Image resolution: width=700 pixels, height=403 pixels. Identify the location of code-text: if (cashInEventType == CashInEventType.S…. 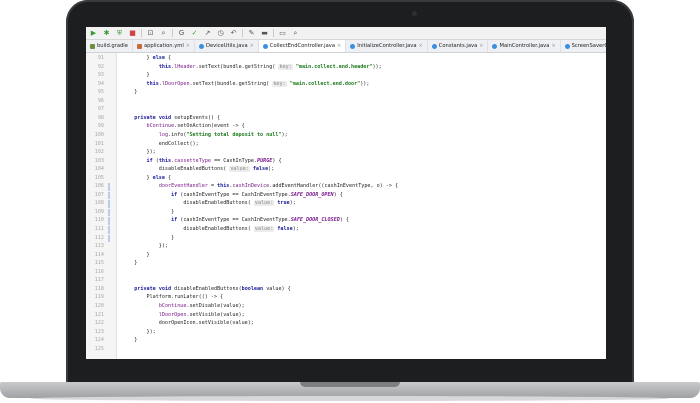
(260, 220).